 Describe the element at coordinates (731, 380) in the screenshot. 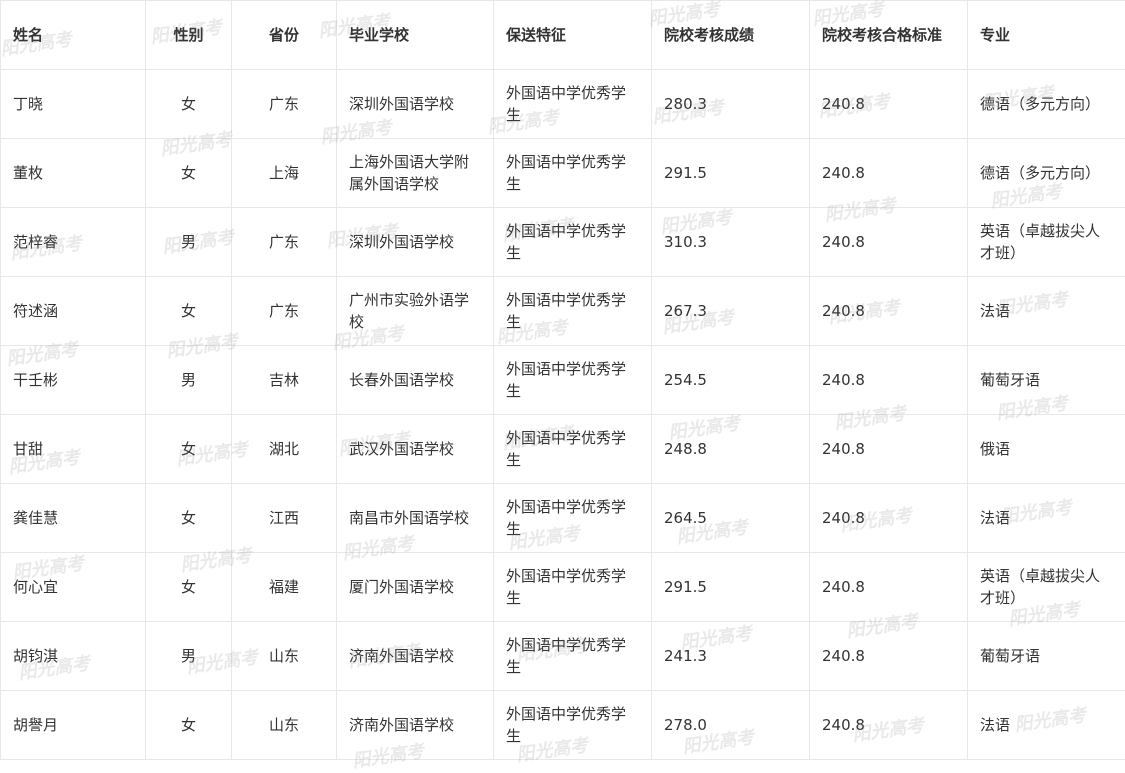

I see `score-cell: 254.5` at that location.